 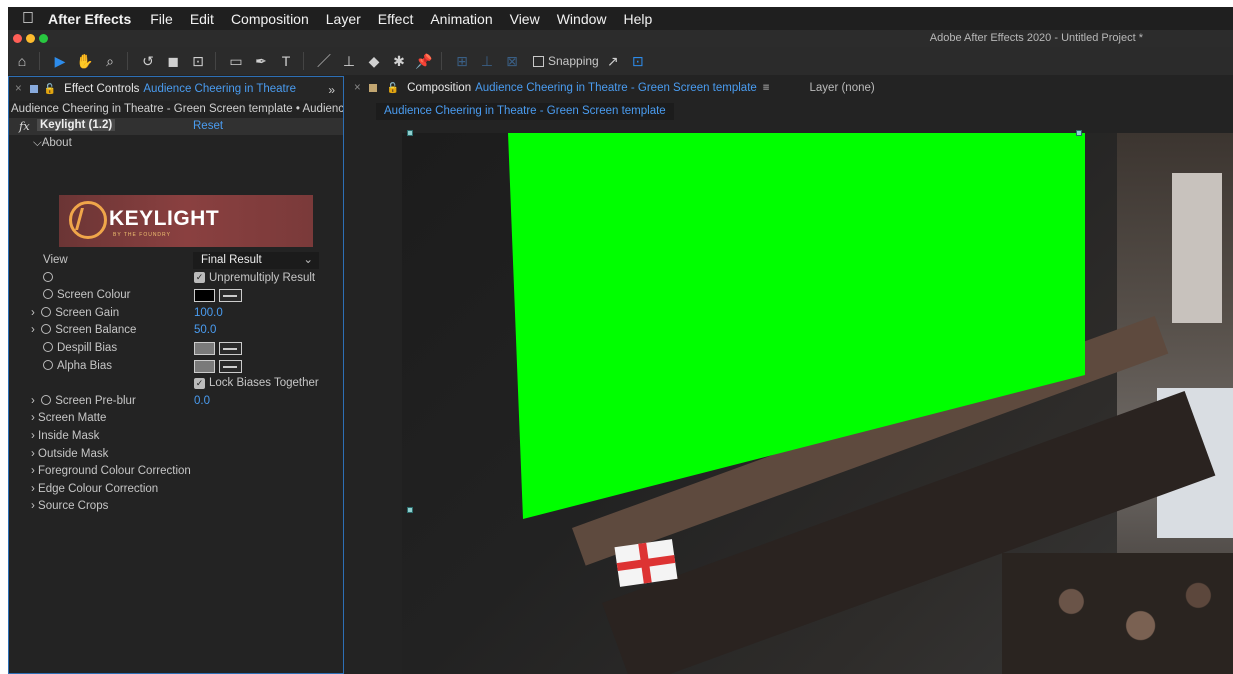 What do you see at coordinates (1079, 133) in the screenshot?
I see `layer-handle-top-right` at bounding box center [1079, 133].